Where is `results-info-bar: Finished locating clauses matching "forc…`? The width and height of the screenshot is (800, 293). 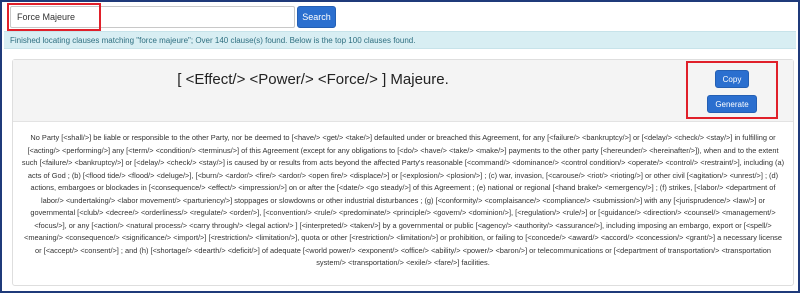
results-info-bar: Finished locating clauses matching "forc… is located at coordinates (400, 40).